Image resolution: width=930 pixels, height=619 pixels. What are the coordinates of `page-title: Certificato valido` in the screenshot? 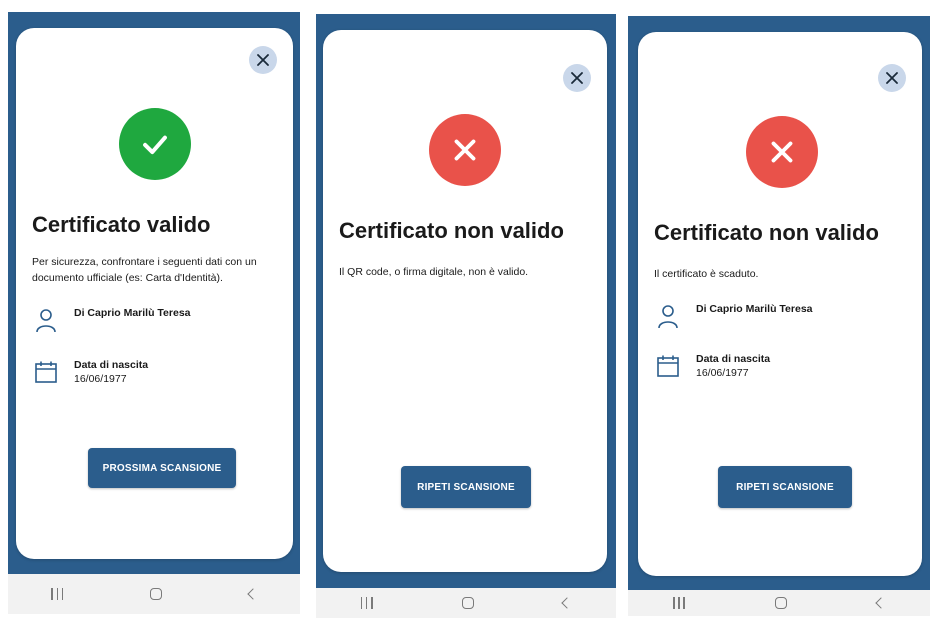 It's located at (121, 224).